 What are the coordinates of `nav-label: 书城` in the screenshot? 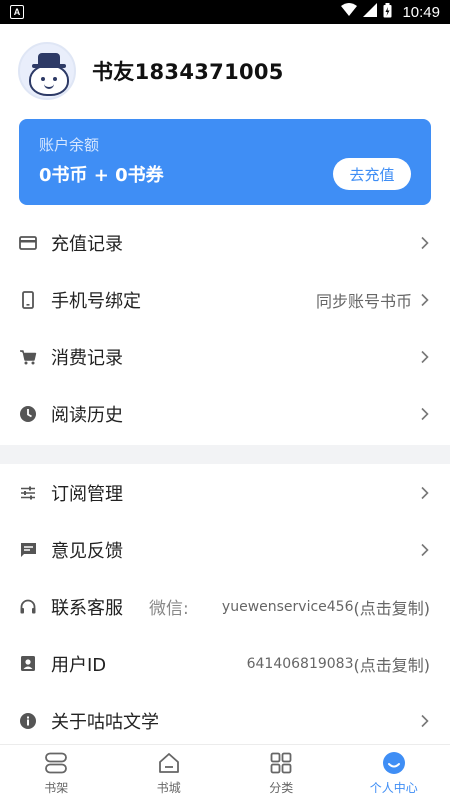 It's located at (168, 787).